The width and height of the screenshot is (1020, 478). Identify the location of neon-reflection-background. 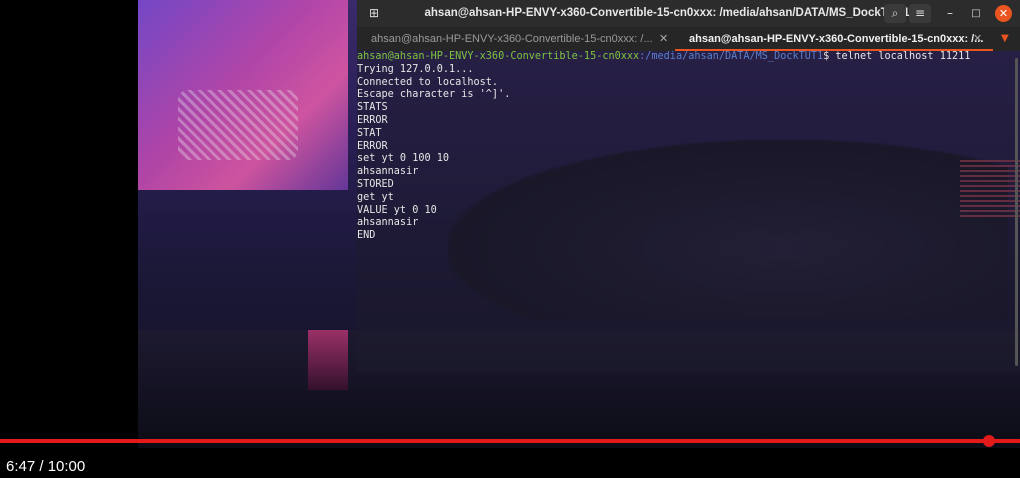
(328, 360).